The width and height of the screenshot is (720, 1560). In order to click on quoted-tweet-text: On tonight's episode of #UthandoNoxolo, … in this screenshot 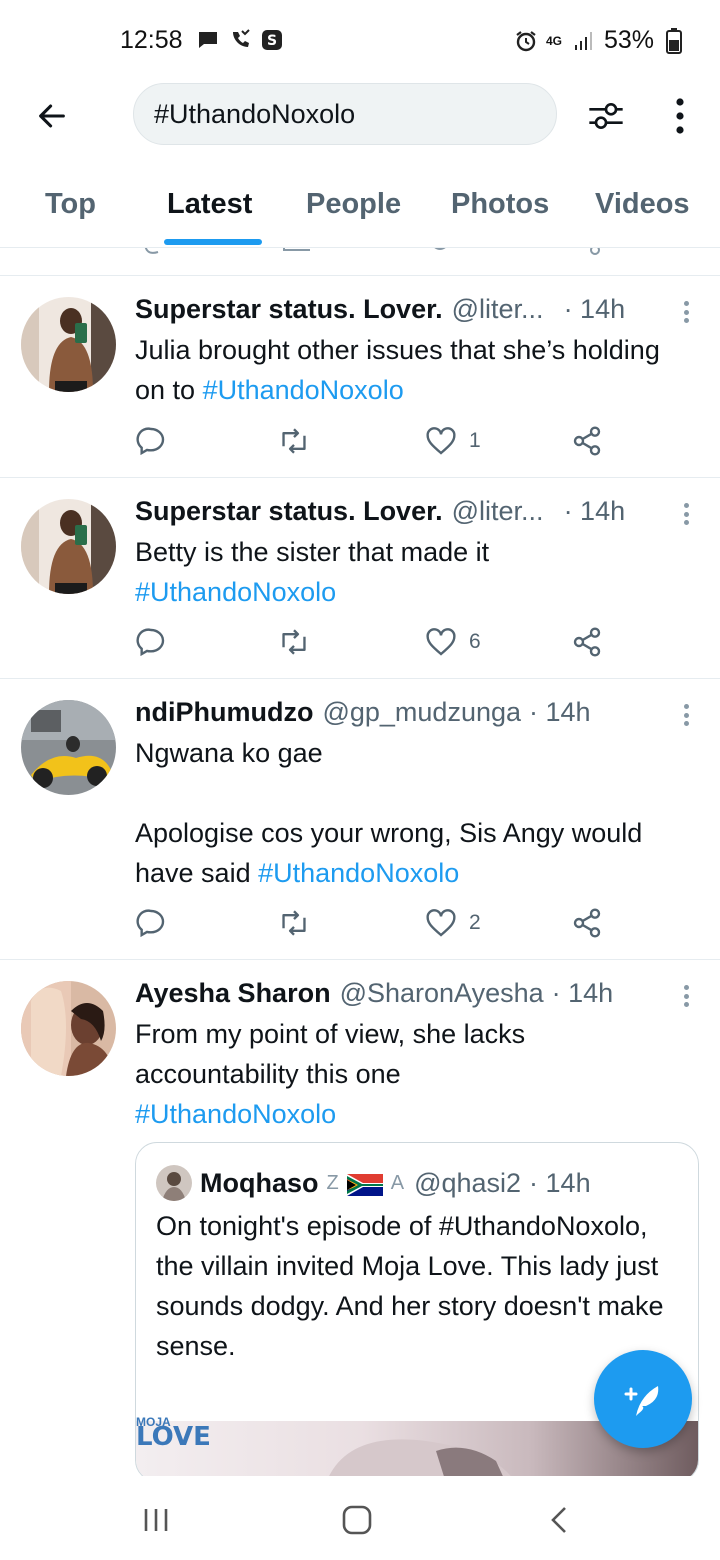, I will do `click(410, 1286)`.